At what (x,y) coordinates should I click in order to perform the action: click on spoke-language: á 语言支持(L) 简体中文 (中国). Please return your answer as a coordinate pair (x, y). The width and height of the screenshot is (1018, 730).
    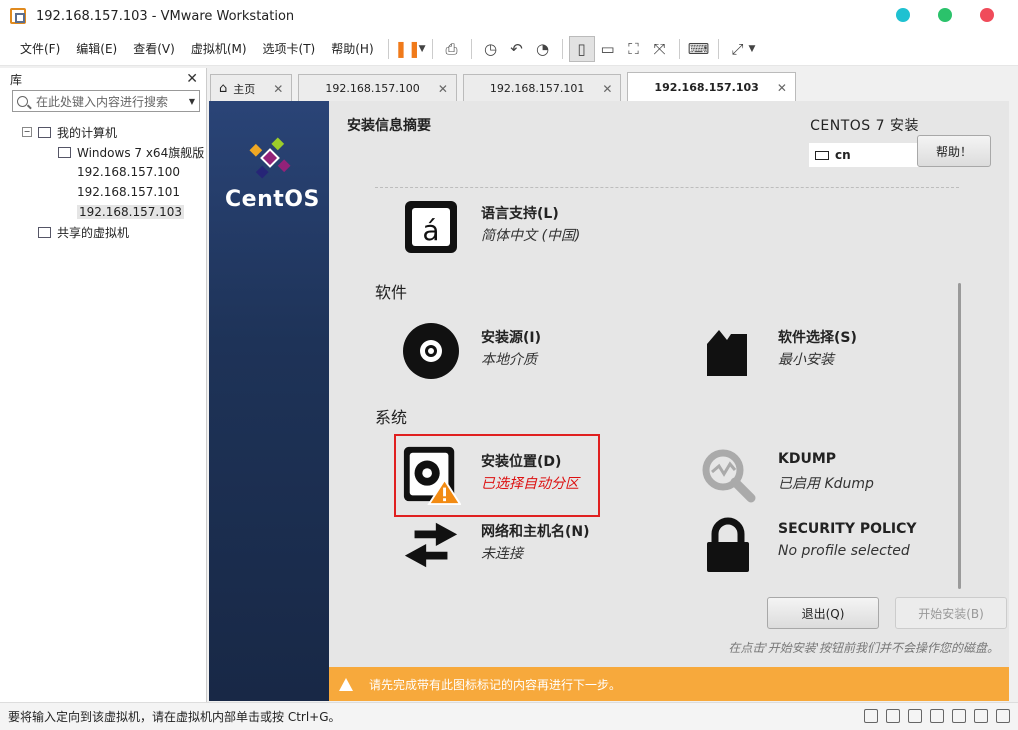
    Looking at the image, I should click on (531, 229).